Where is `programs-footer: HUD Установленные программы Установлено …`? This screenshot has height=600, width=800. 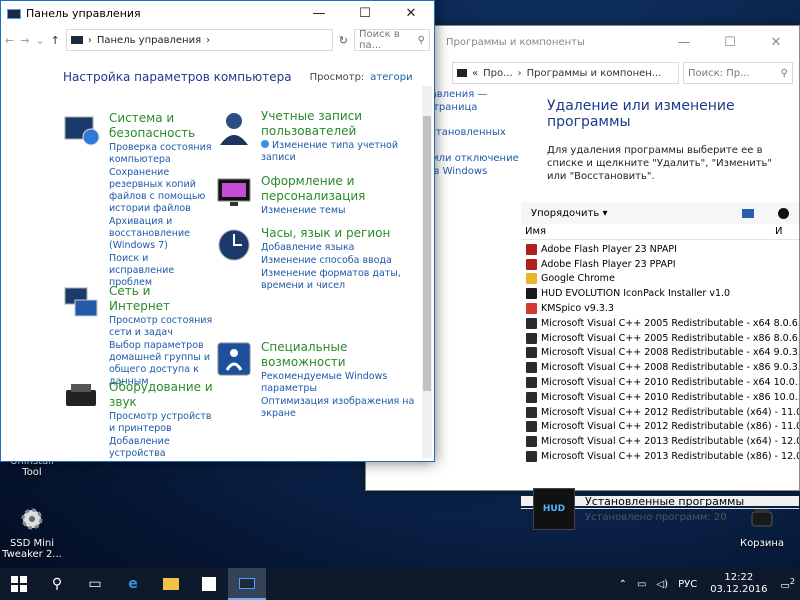
programs-footer: HUD Установленные программы Установлено … is located at coordinates (660, 509).